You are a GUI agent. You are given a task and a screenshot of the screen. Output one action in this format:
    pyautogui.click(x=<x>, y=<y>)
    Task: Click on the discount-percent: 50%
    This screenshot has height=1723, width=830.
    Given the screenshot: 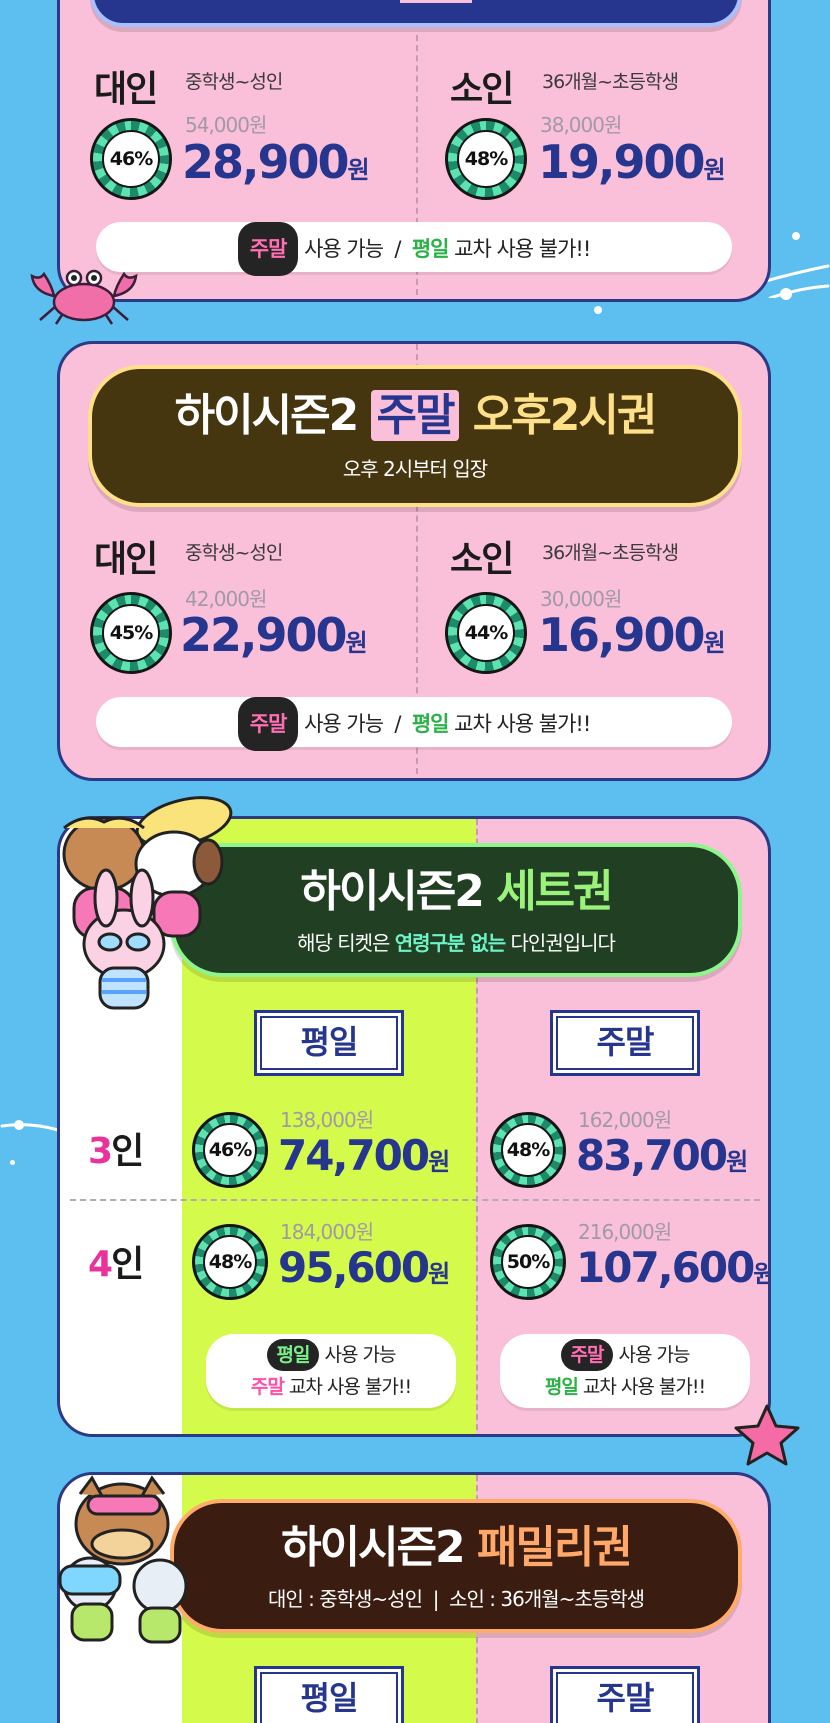 What is the action you would take?
    pyautogui.click(x=528, y=1262)
    